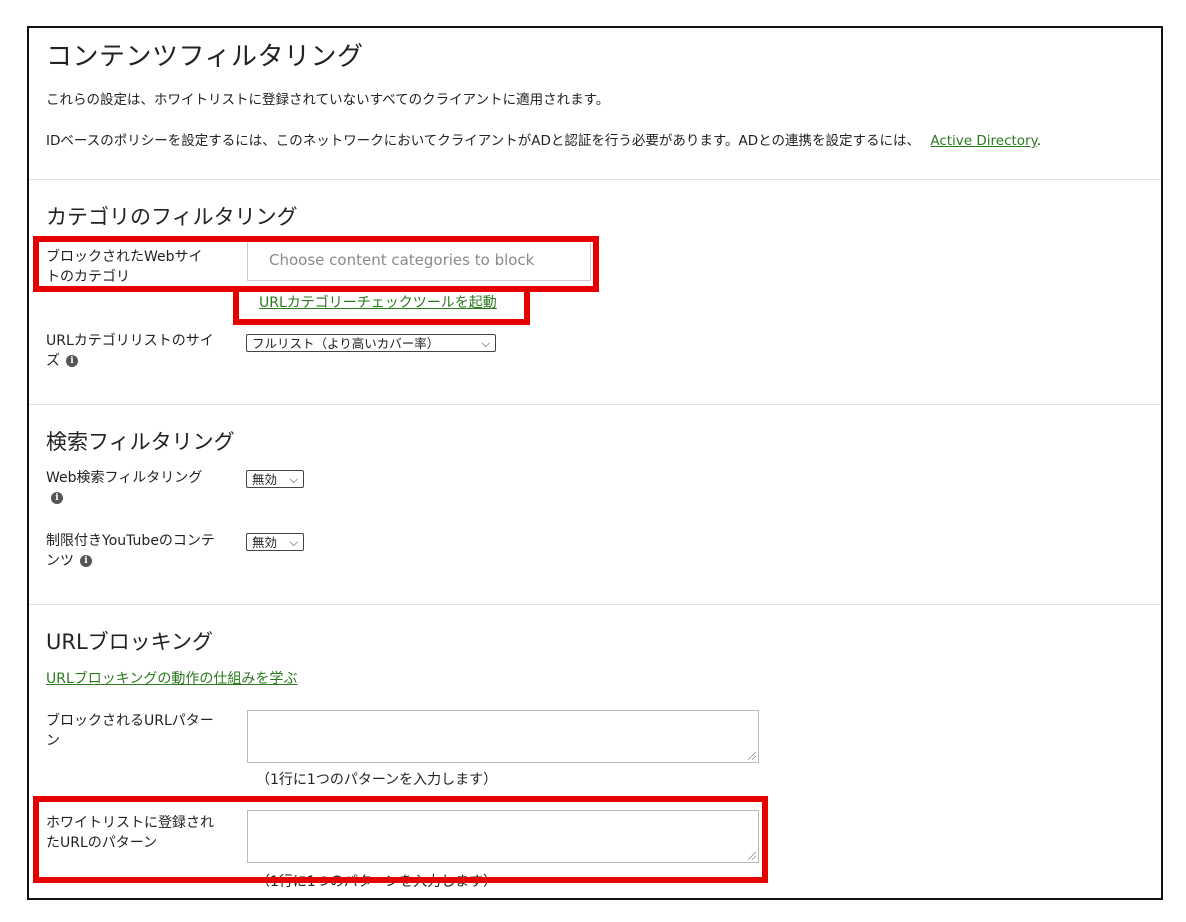 This screenshot has height=922, width=1186. I want to click on category-filtering-heading: カテゴリのフィルタリング, so click(172, 217).